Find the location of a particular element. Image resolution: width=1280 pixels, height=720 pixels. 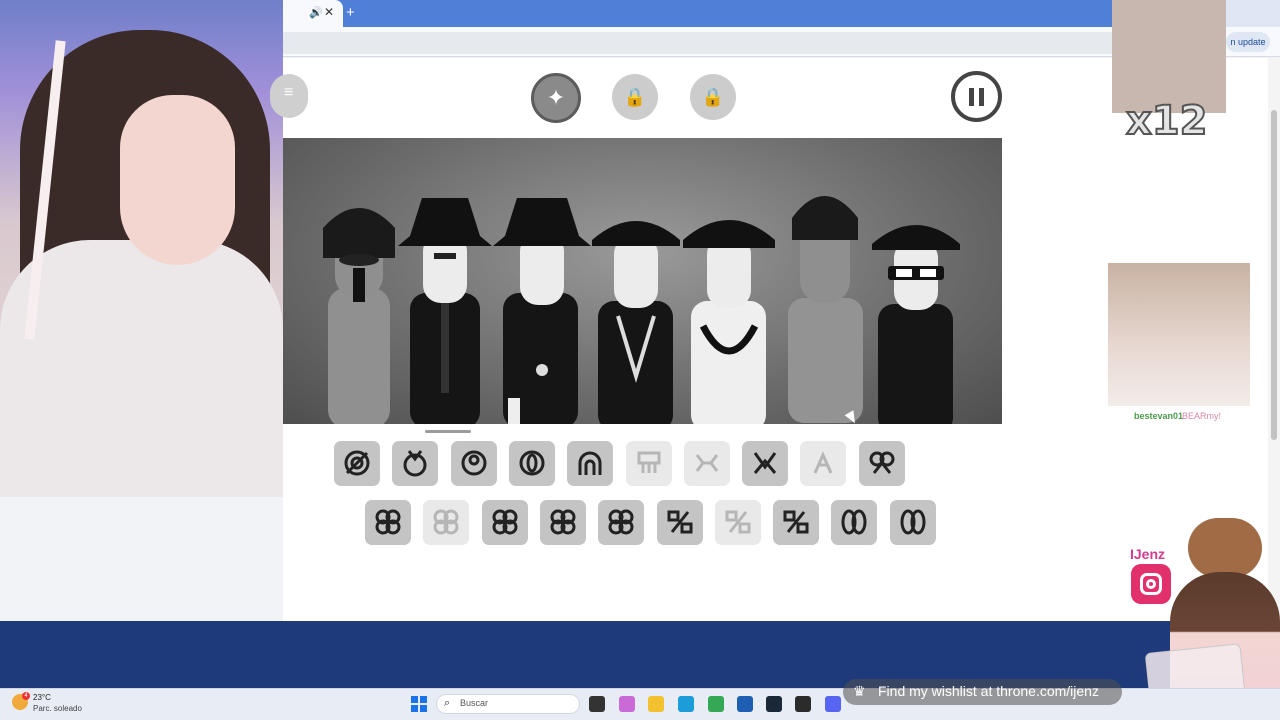

pause-button is located at coordinates (976, 96).